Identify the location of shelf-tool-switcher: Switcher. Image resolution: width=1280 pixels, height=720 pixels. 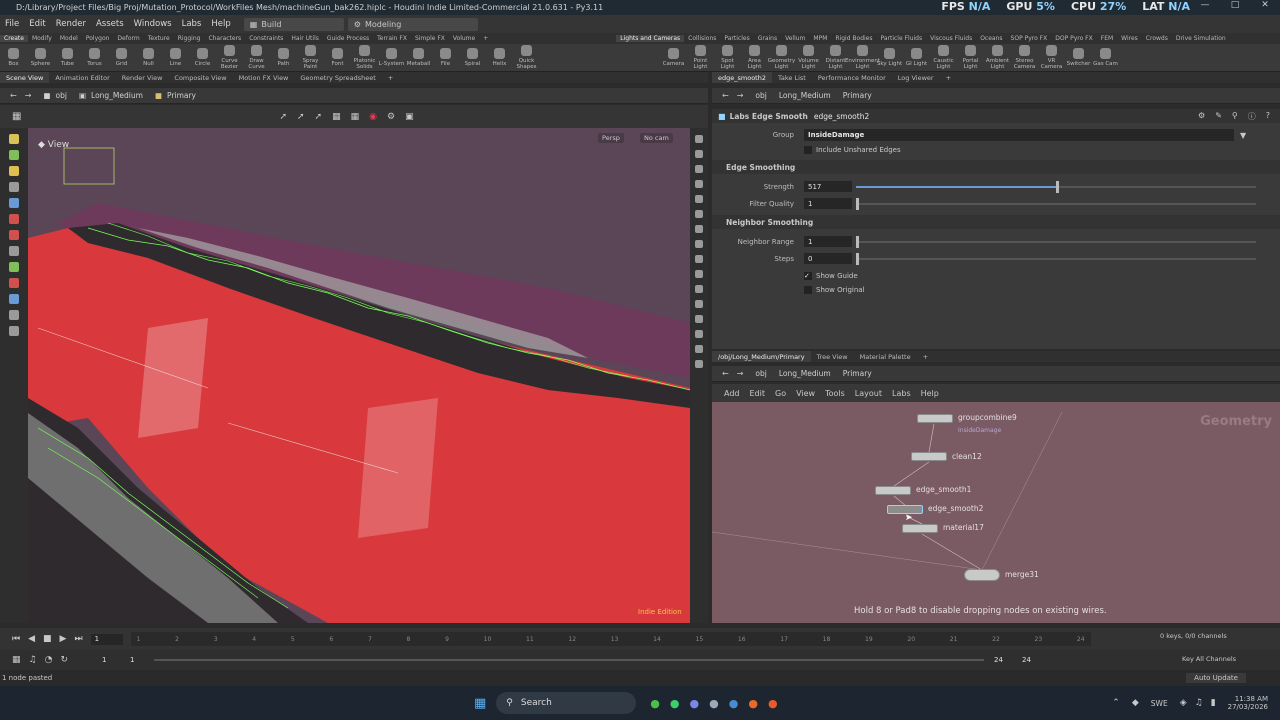
(1078, 57).